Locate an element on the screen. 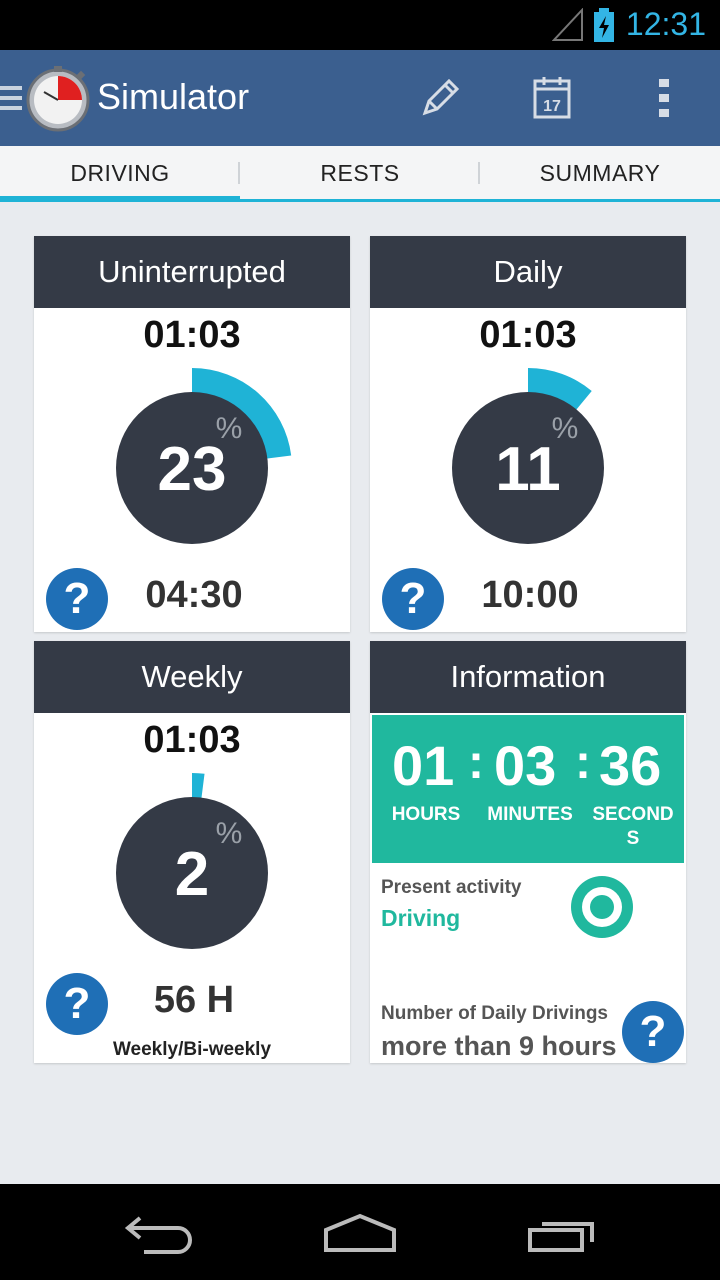 The height and width of the screenshot is (1280, 720). calendar-button: 17 is located at coordinates (552, 98).